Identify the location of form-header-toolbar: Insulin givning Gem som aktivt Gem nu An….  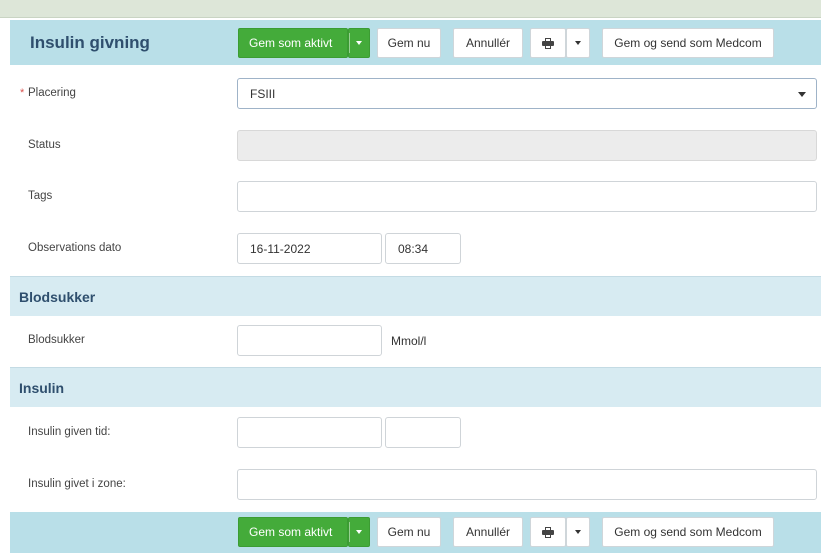
(415, 42).